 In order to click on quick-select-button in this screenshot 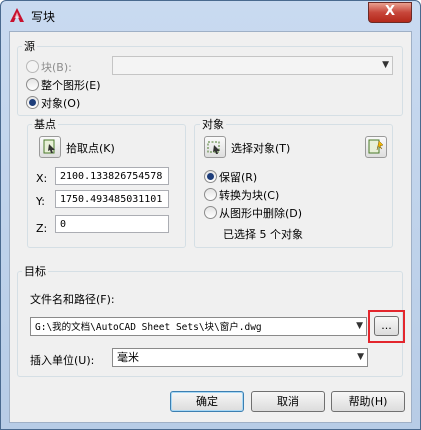, I will do `click(376, 147)`.